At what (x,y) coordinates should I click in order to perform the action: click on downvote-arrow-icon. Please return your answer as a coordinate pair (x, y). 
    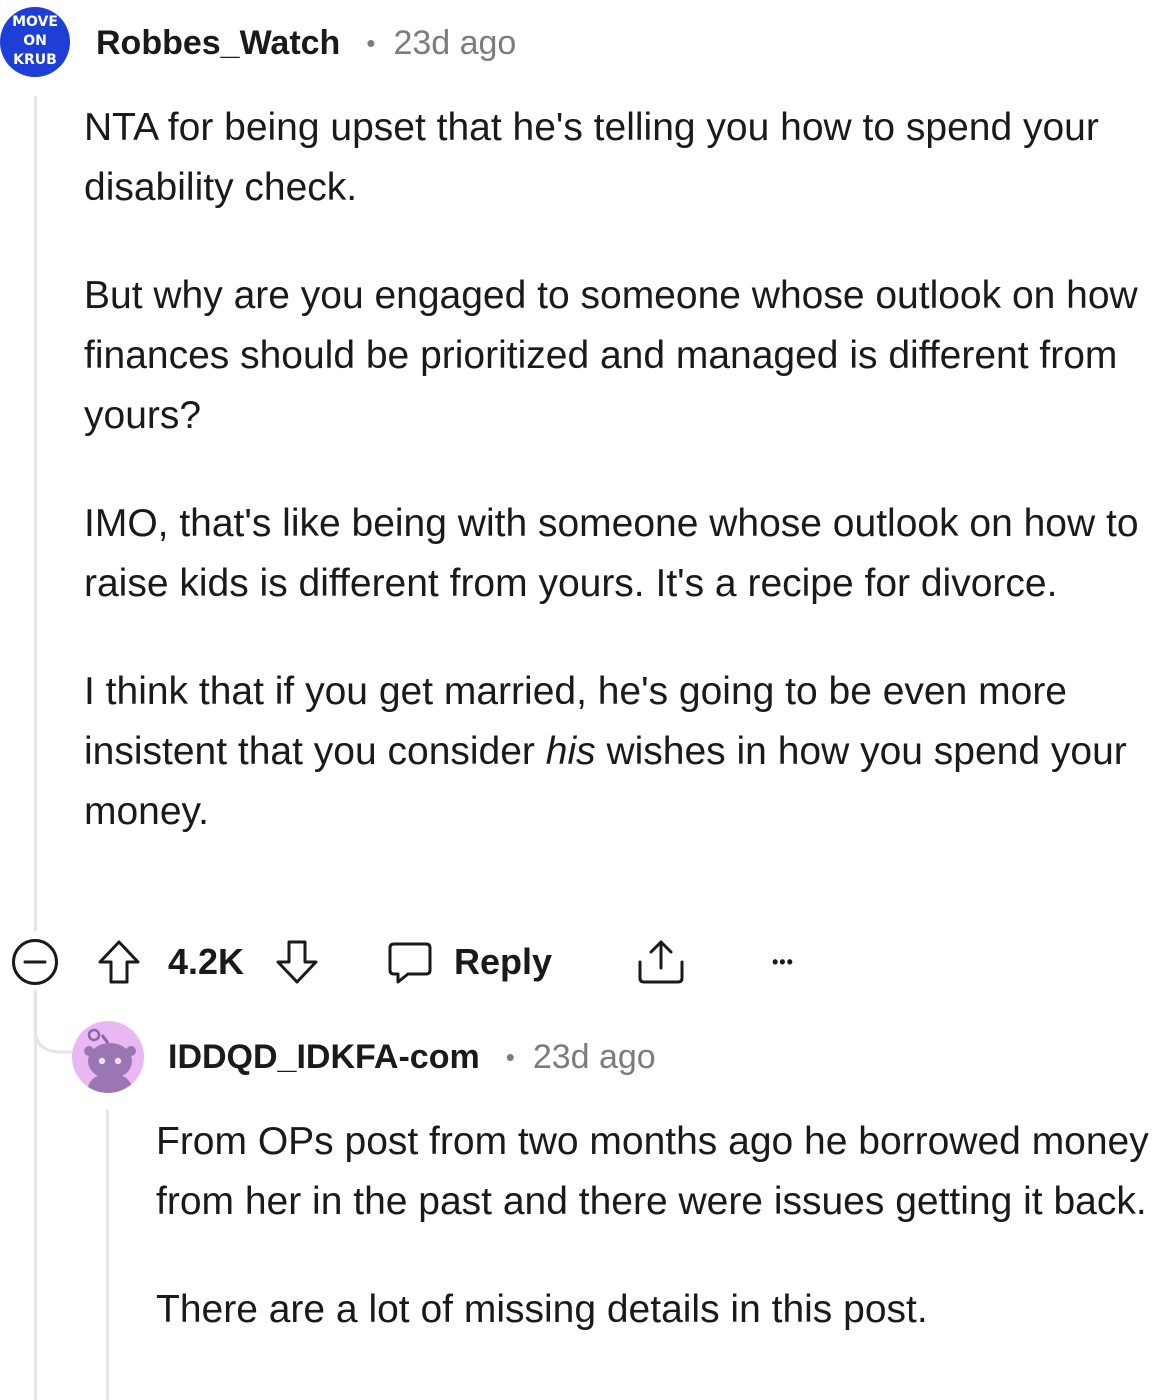
    Looking at the image, I should click on (297, 962).